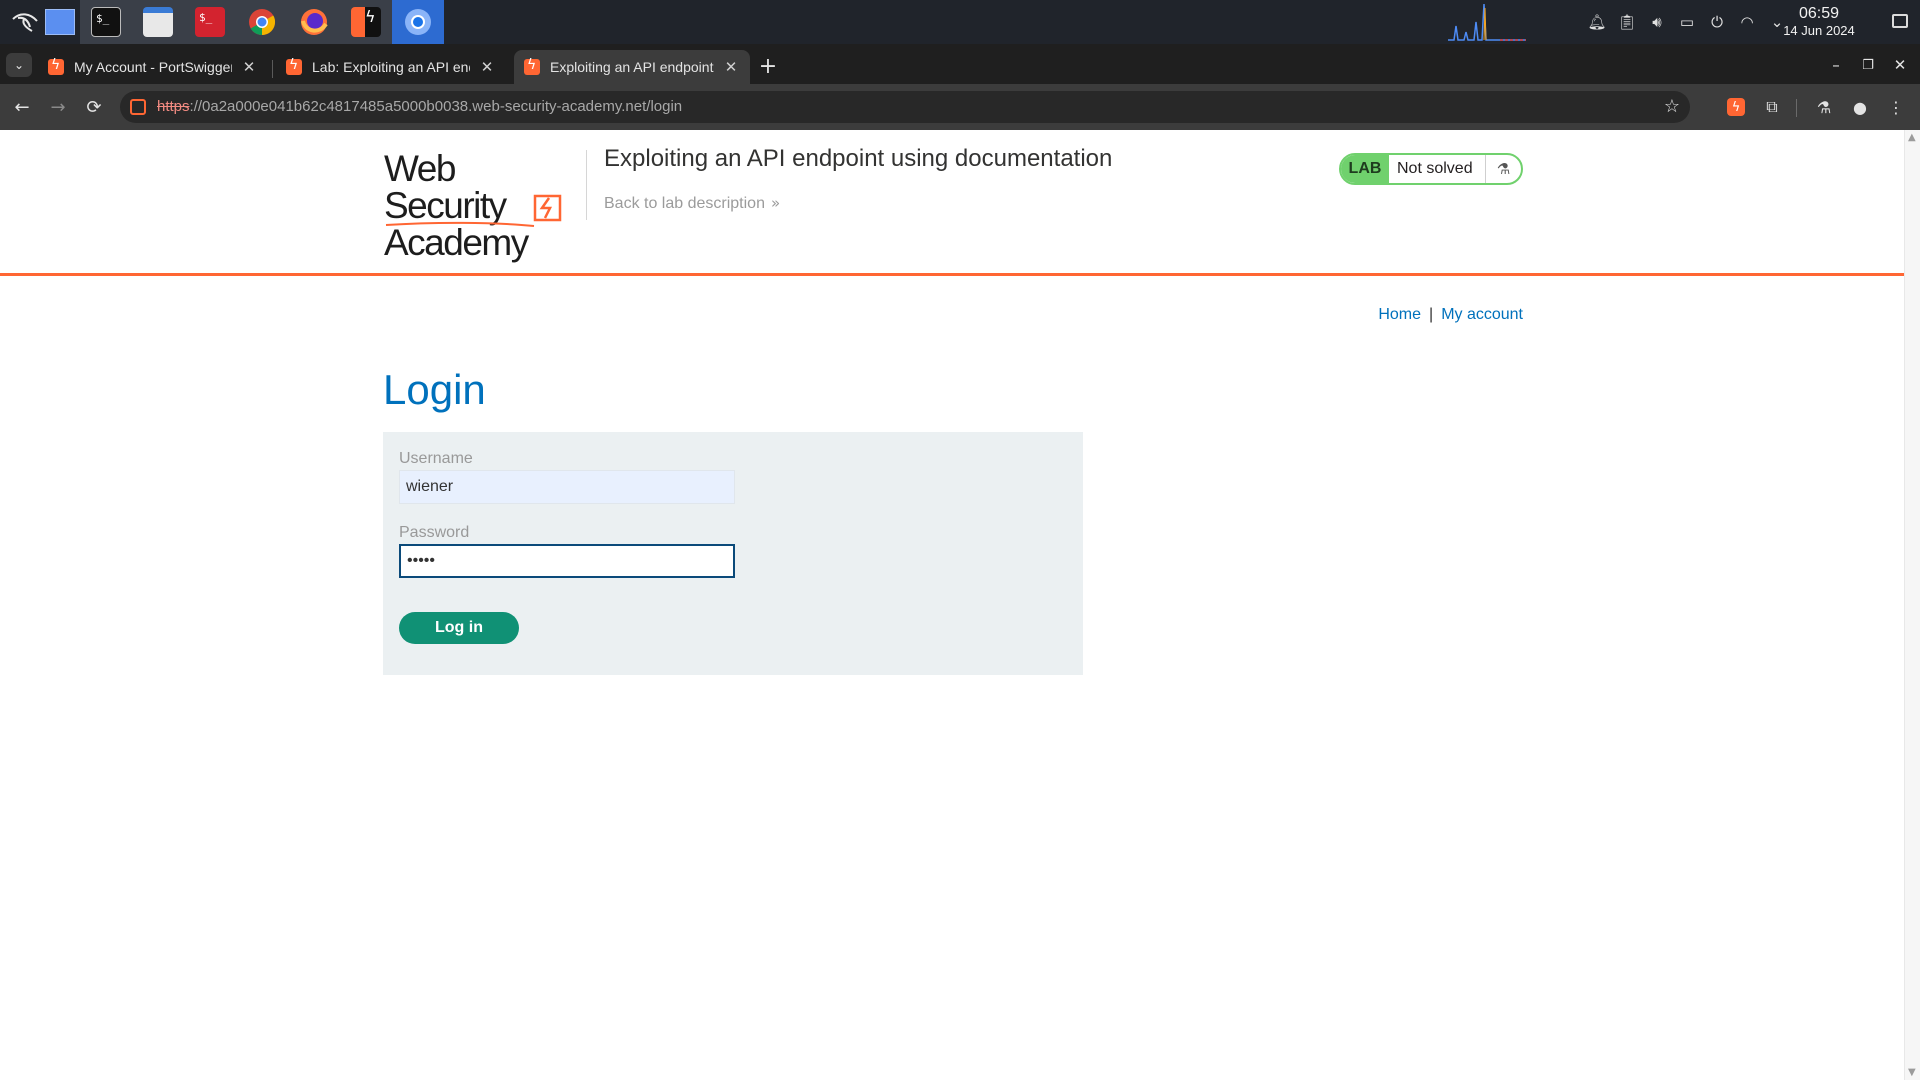 The height and width of the screenshot is (1080, 1920). I want to click on log-in-button: Log in, so click(459, 628).